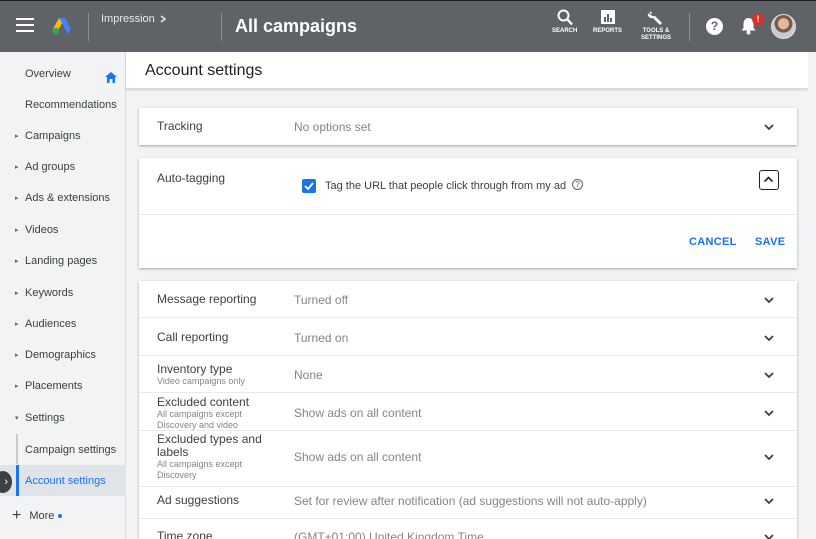 The width and height of the screenshot is (816, 539). Describe the element at coordinates (111, 77) in the screenshot. I see `home-icon` at that location.